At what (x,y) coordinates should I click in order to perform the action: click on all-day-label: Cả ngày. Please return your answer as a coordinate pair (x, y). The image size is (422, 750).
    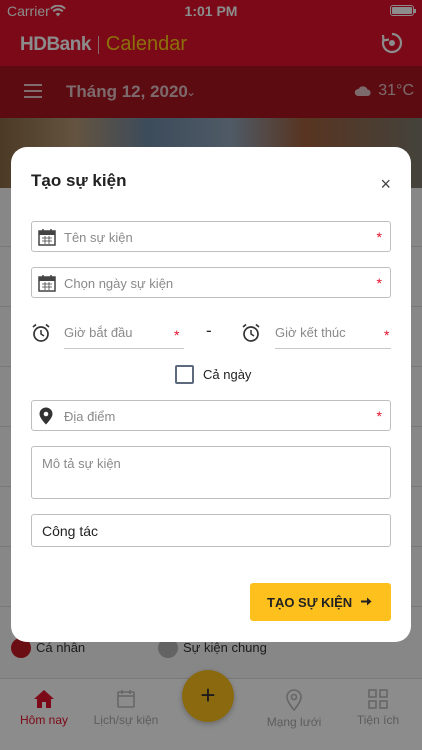
    Looking at the image, I should click on (227, 374).